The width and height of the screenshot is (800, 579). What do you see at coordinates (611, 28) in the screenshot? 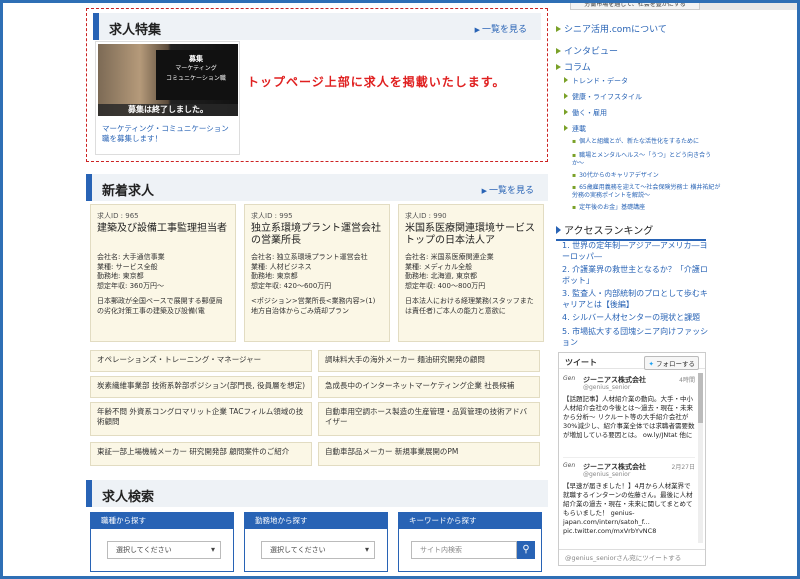
I see `sidebar-about: シニア活用.comについて` at bounding box center [611, 28].